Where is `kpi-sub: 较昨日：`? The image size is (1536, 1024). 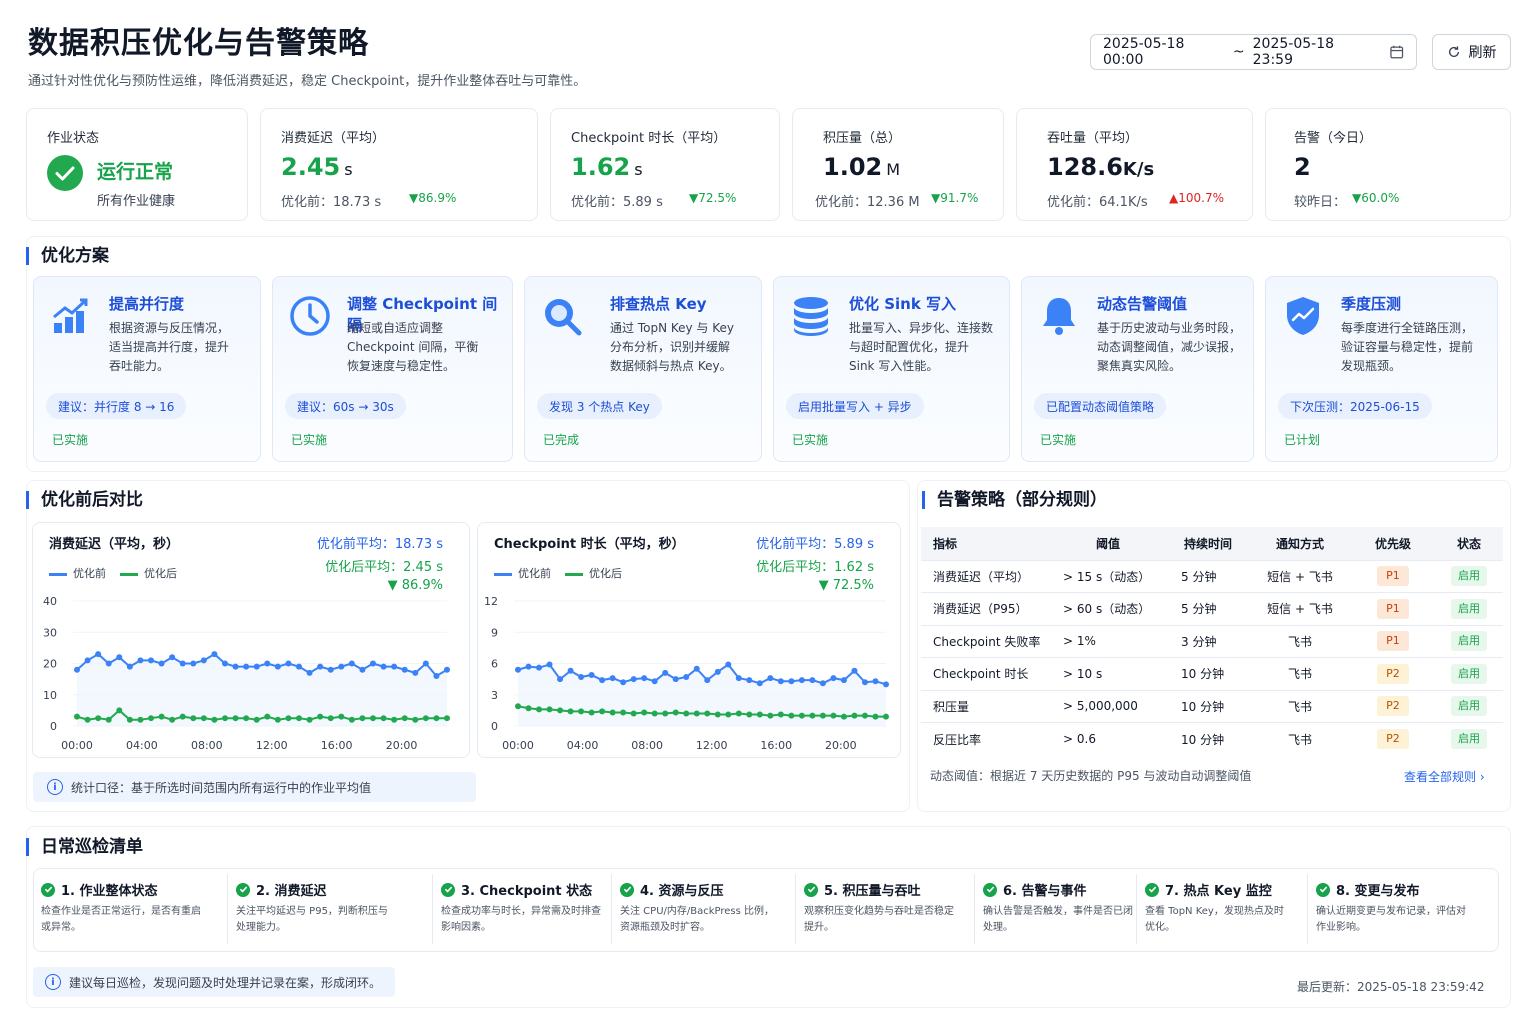 kpi-sub: 较昨日： is located at coordinates (1320, 202).